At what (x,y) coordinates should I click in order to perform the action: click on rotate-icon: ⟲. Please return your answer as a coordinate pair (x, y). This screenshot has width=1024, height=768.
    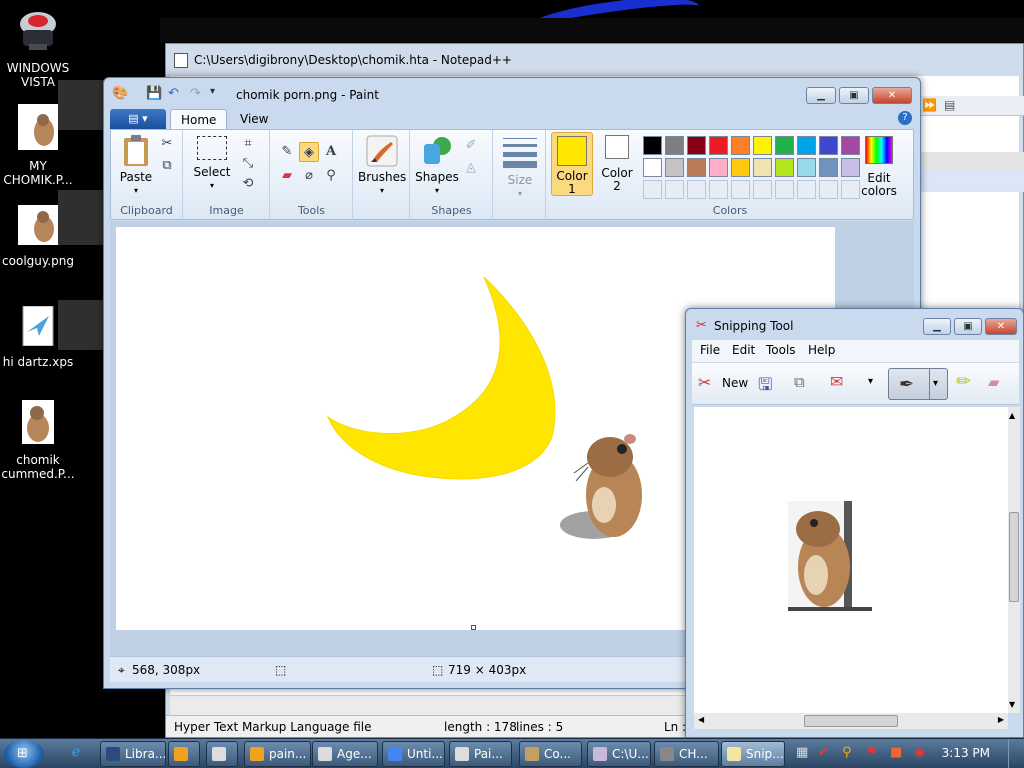
    Looking at the image, I should click on (248, 184).